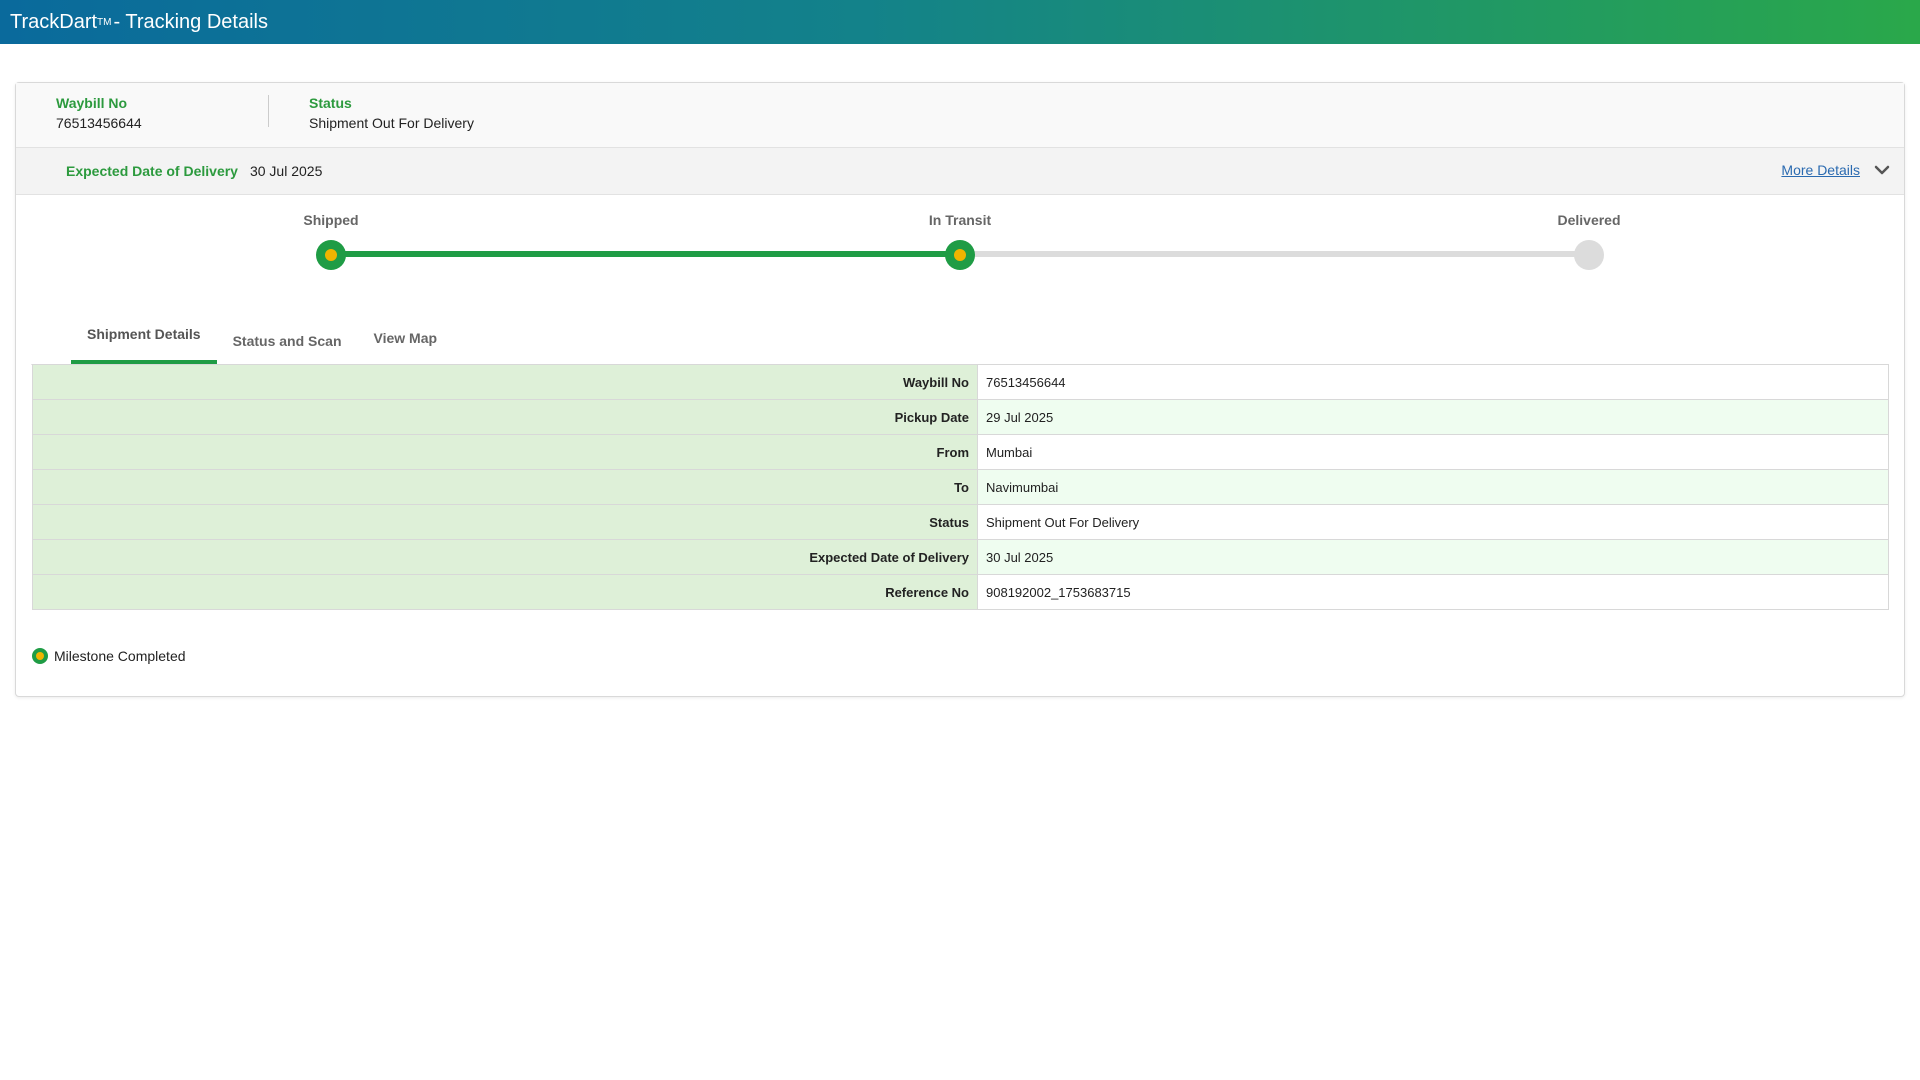  I want to click on stage-label-delivered: Delivered, so click(1589, 220).